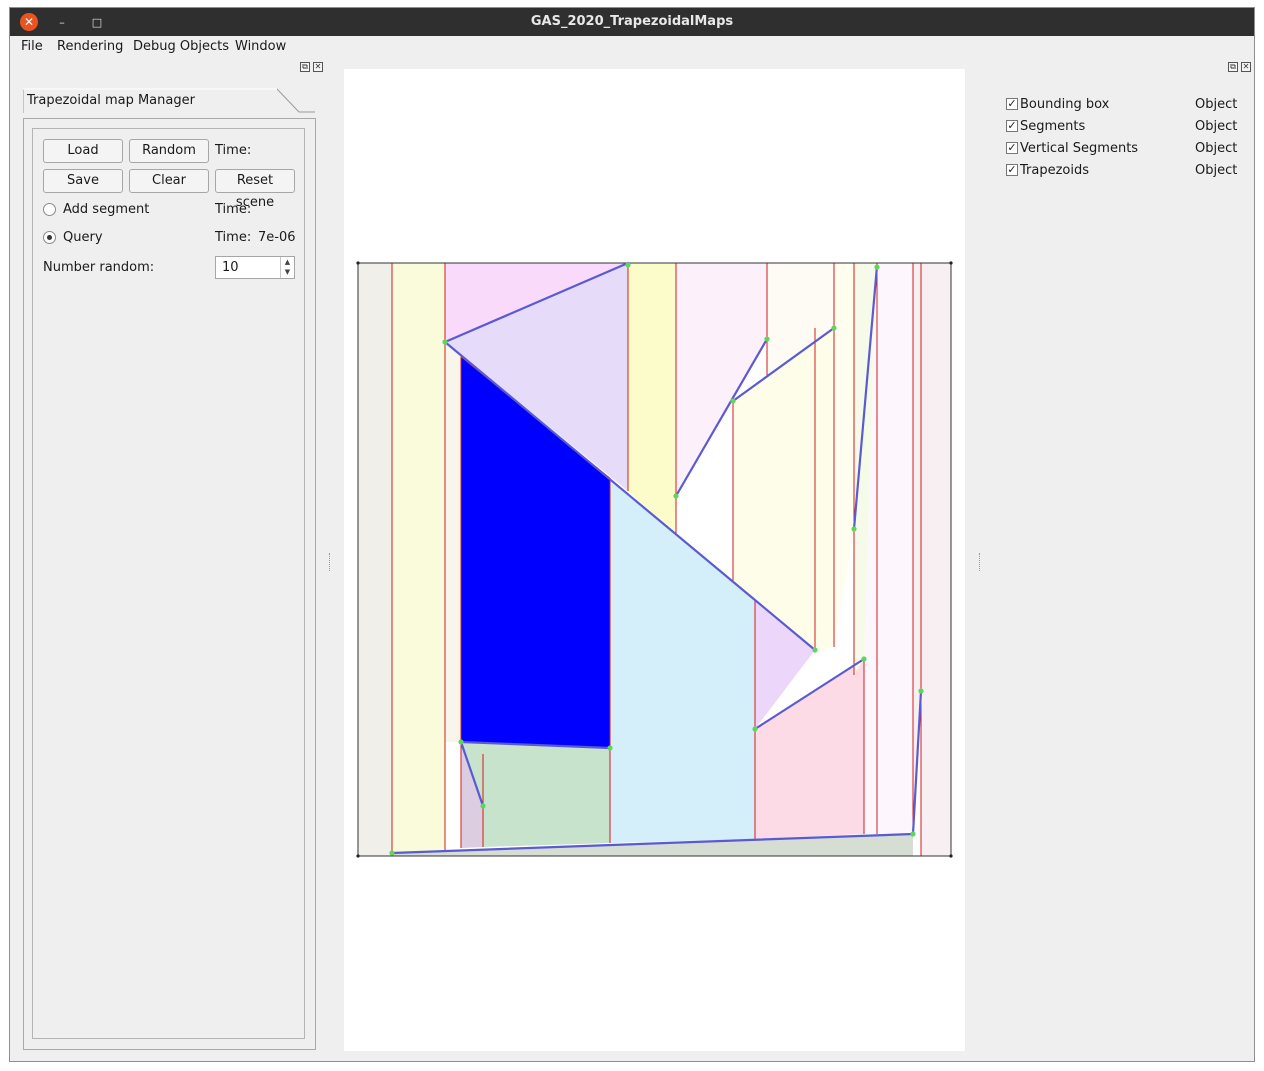 The image size is (1264, 1071). I want to click on tab-trapezoidal-map-manager: Trapezoidal map Manager, so click(169, 100).